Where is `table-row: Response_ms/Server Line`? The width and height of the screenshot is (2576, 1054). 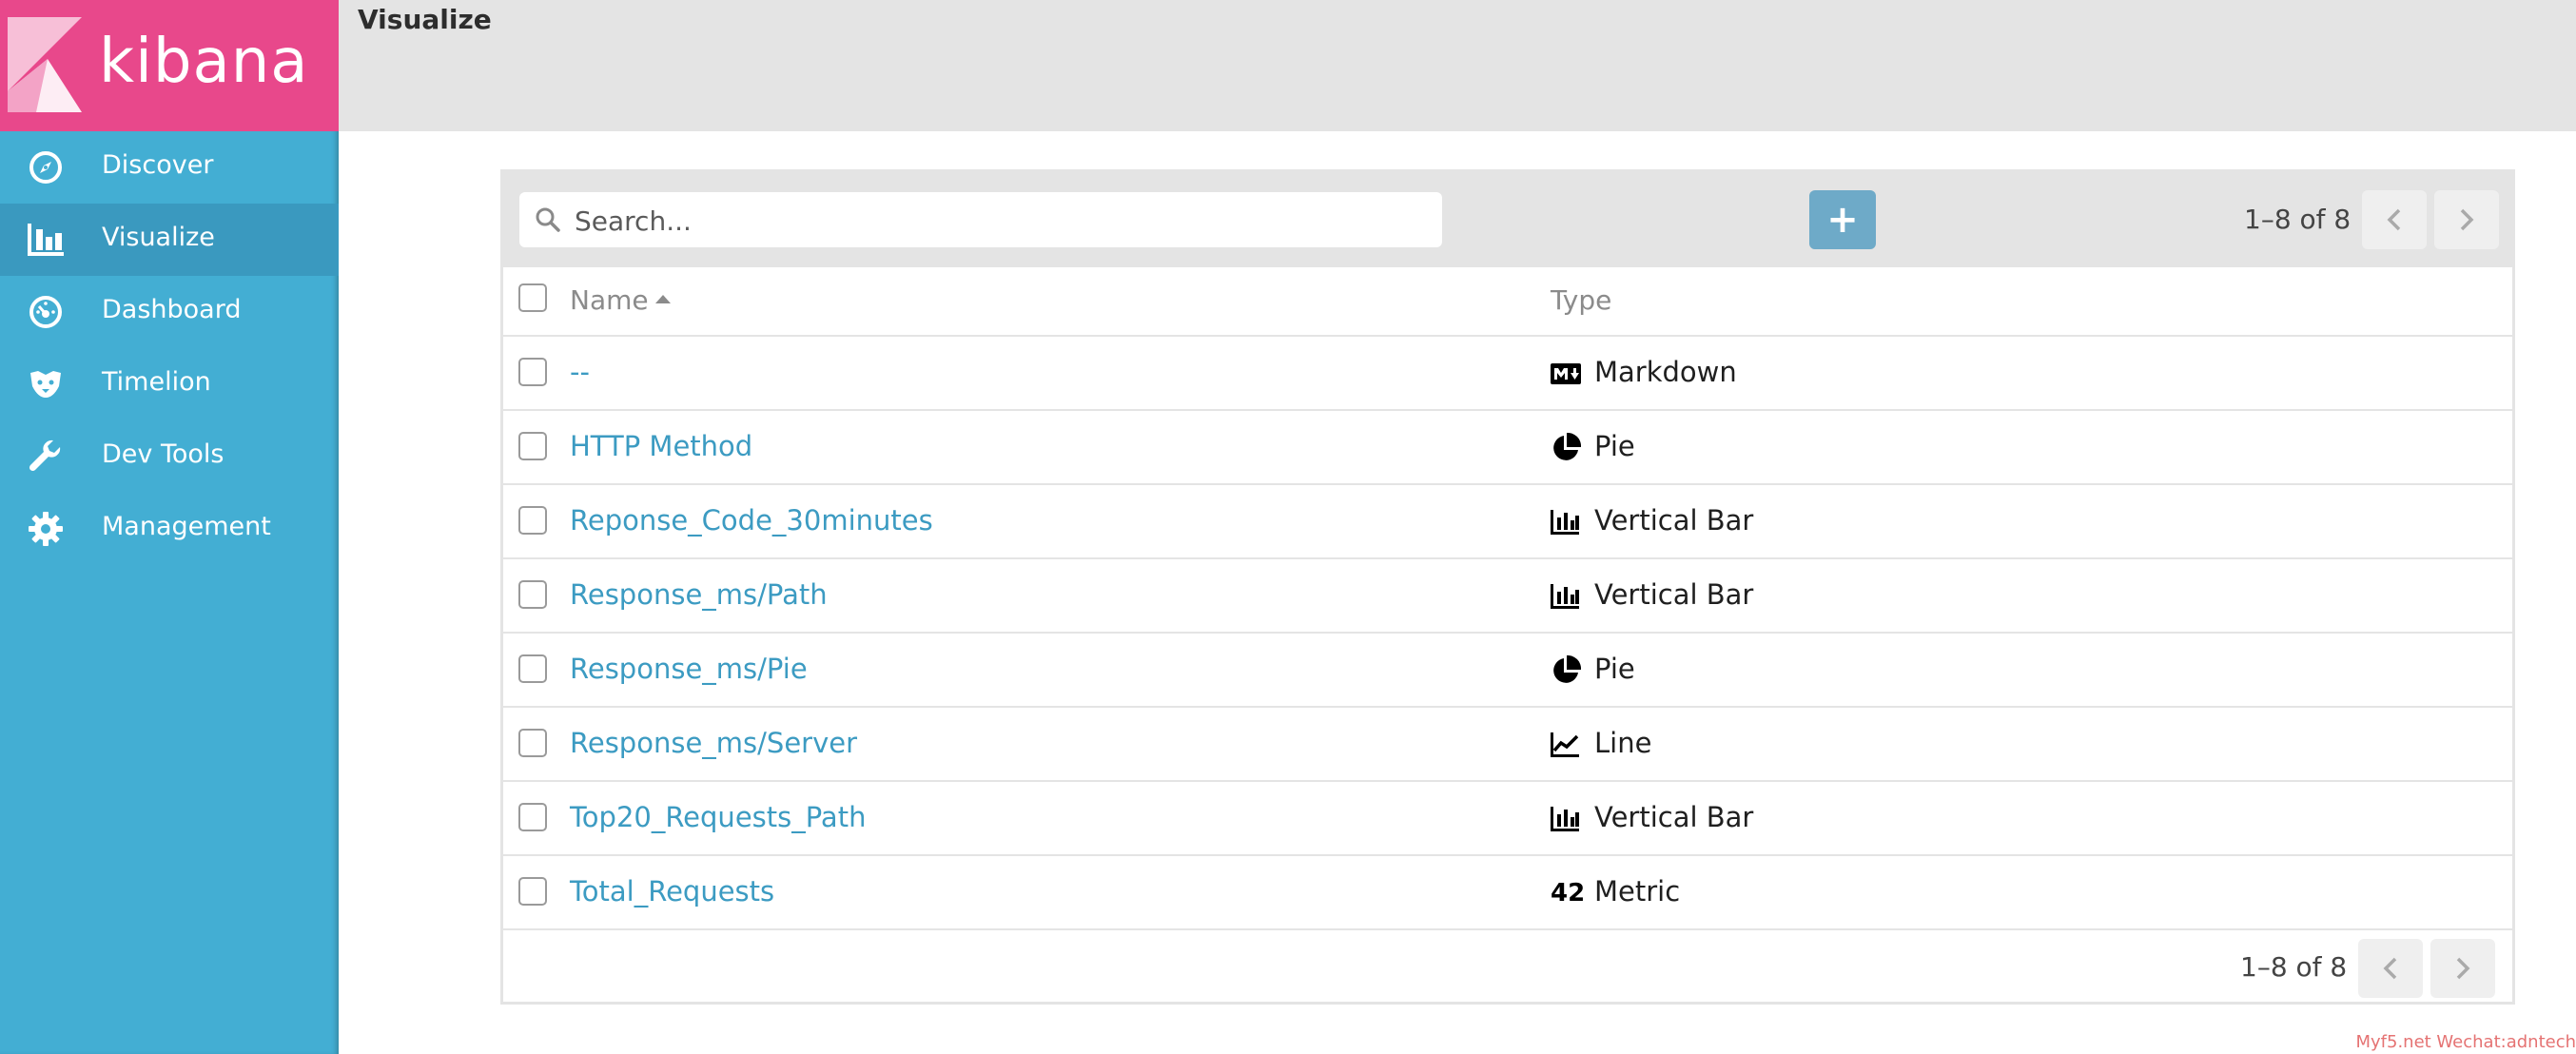 table-row: Response_ms/Server Line is located at coordinates (1507, 745).